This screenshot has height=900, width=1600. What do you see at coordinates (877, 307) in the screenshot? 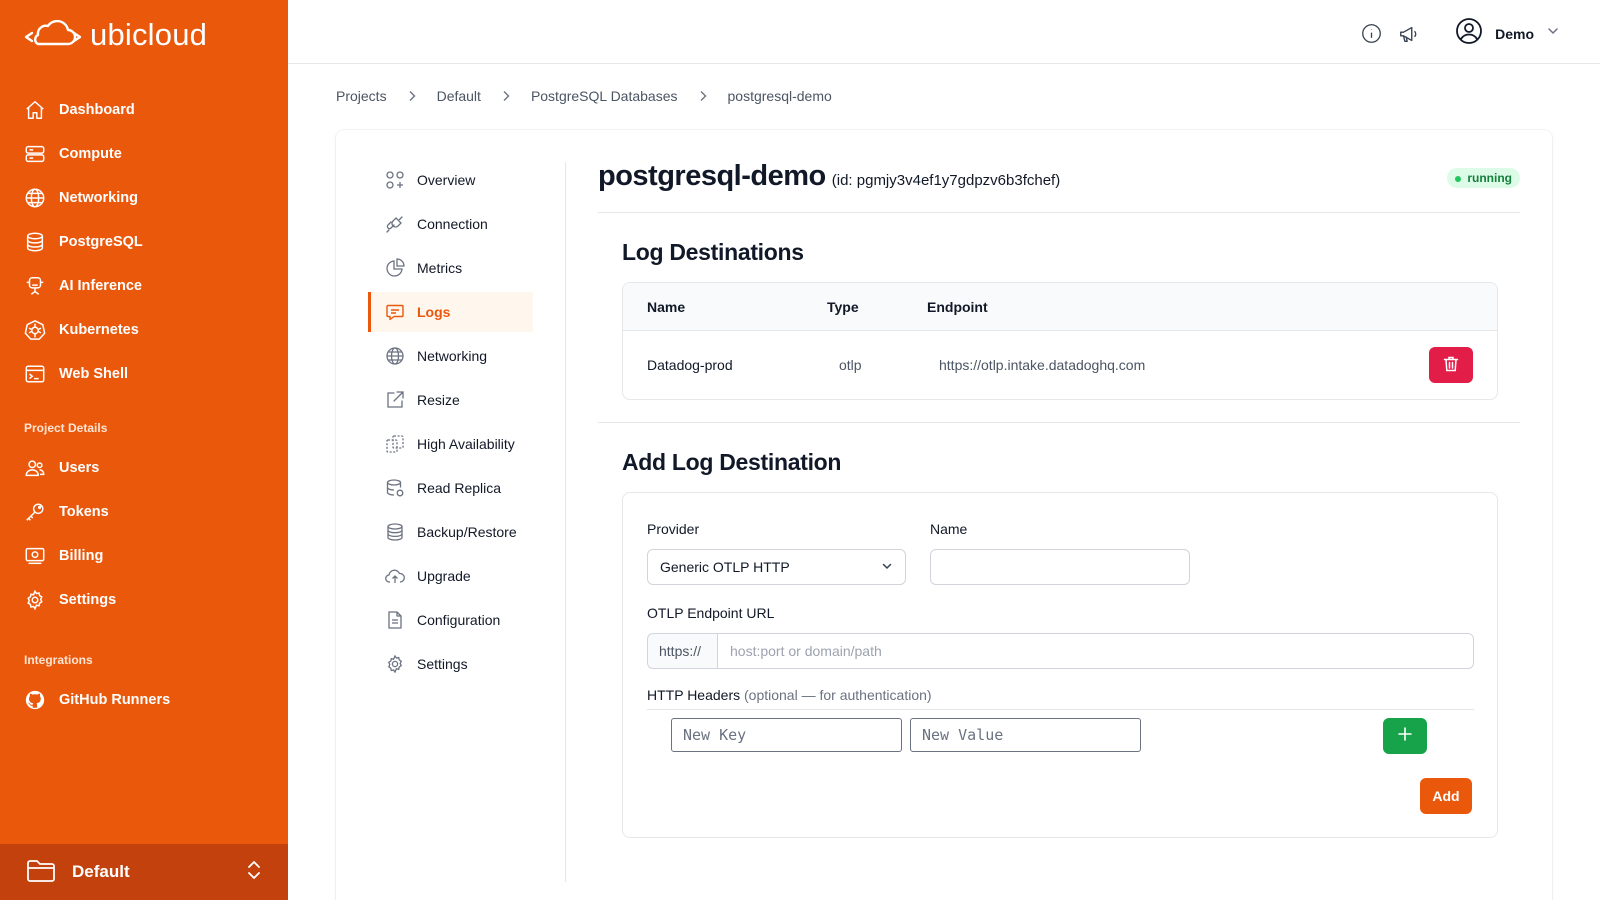
I see `column-header-type: Type` at bounding box center [877, 307].